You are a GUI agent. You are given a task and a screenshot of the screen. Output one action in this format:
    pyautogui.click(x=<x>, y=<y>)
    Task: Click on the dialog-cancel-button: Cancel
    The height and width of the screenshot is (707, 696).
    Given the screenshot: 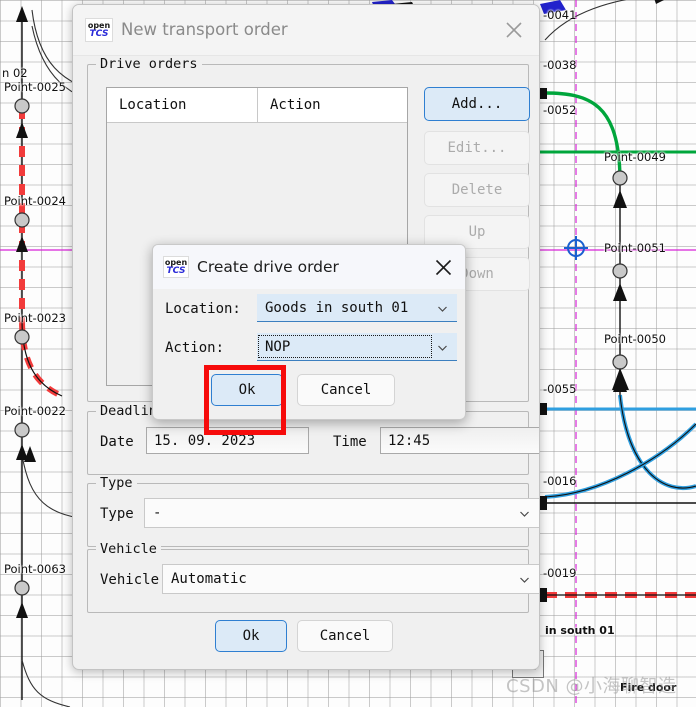 What is the action you would take?
    pyautogui.click(x=346, y=390)
    